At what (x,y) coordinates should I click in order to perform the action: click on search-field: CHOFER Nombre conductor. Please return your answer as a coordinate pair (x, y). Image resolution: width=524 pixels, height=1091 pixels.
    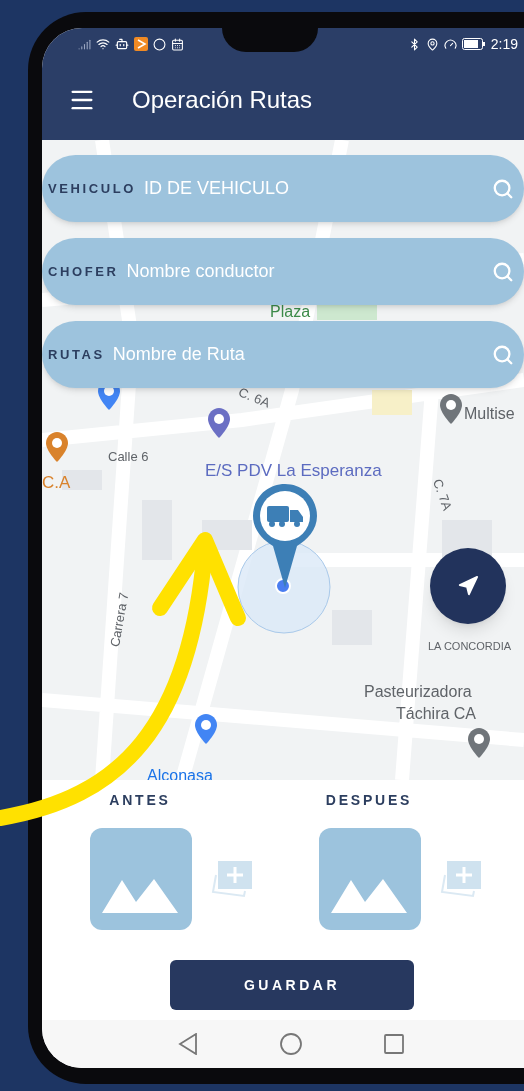
    Looking at the image, I should click on (283, 271).